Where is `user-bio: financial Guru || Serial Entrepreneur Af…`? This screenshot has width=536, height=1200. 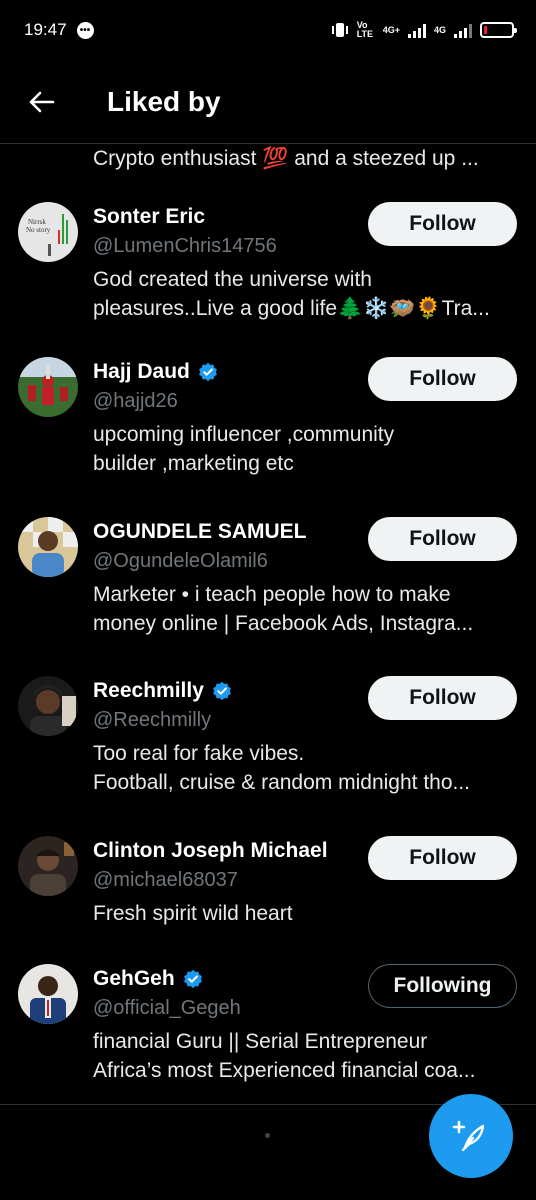 user-bio: financial Guru || Serial Entrepreneur Af… is located at coordinates (298, 1056).